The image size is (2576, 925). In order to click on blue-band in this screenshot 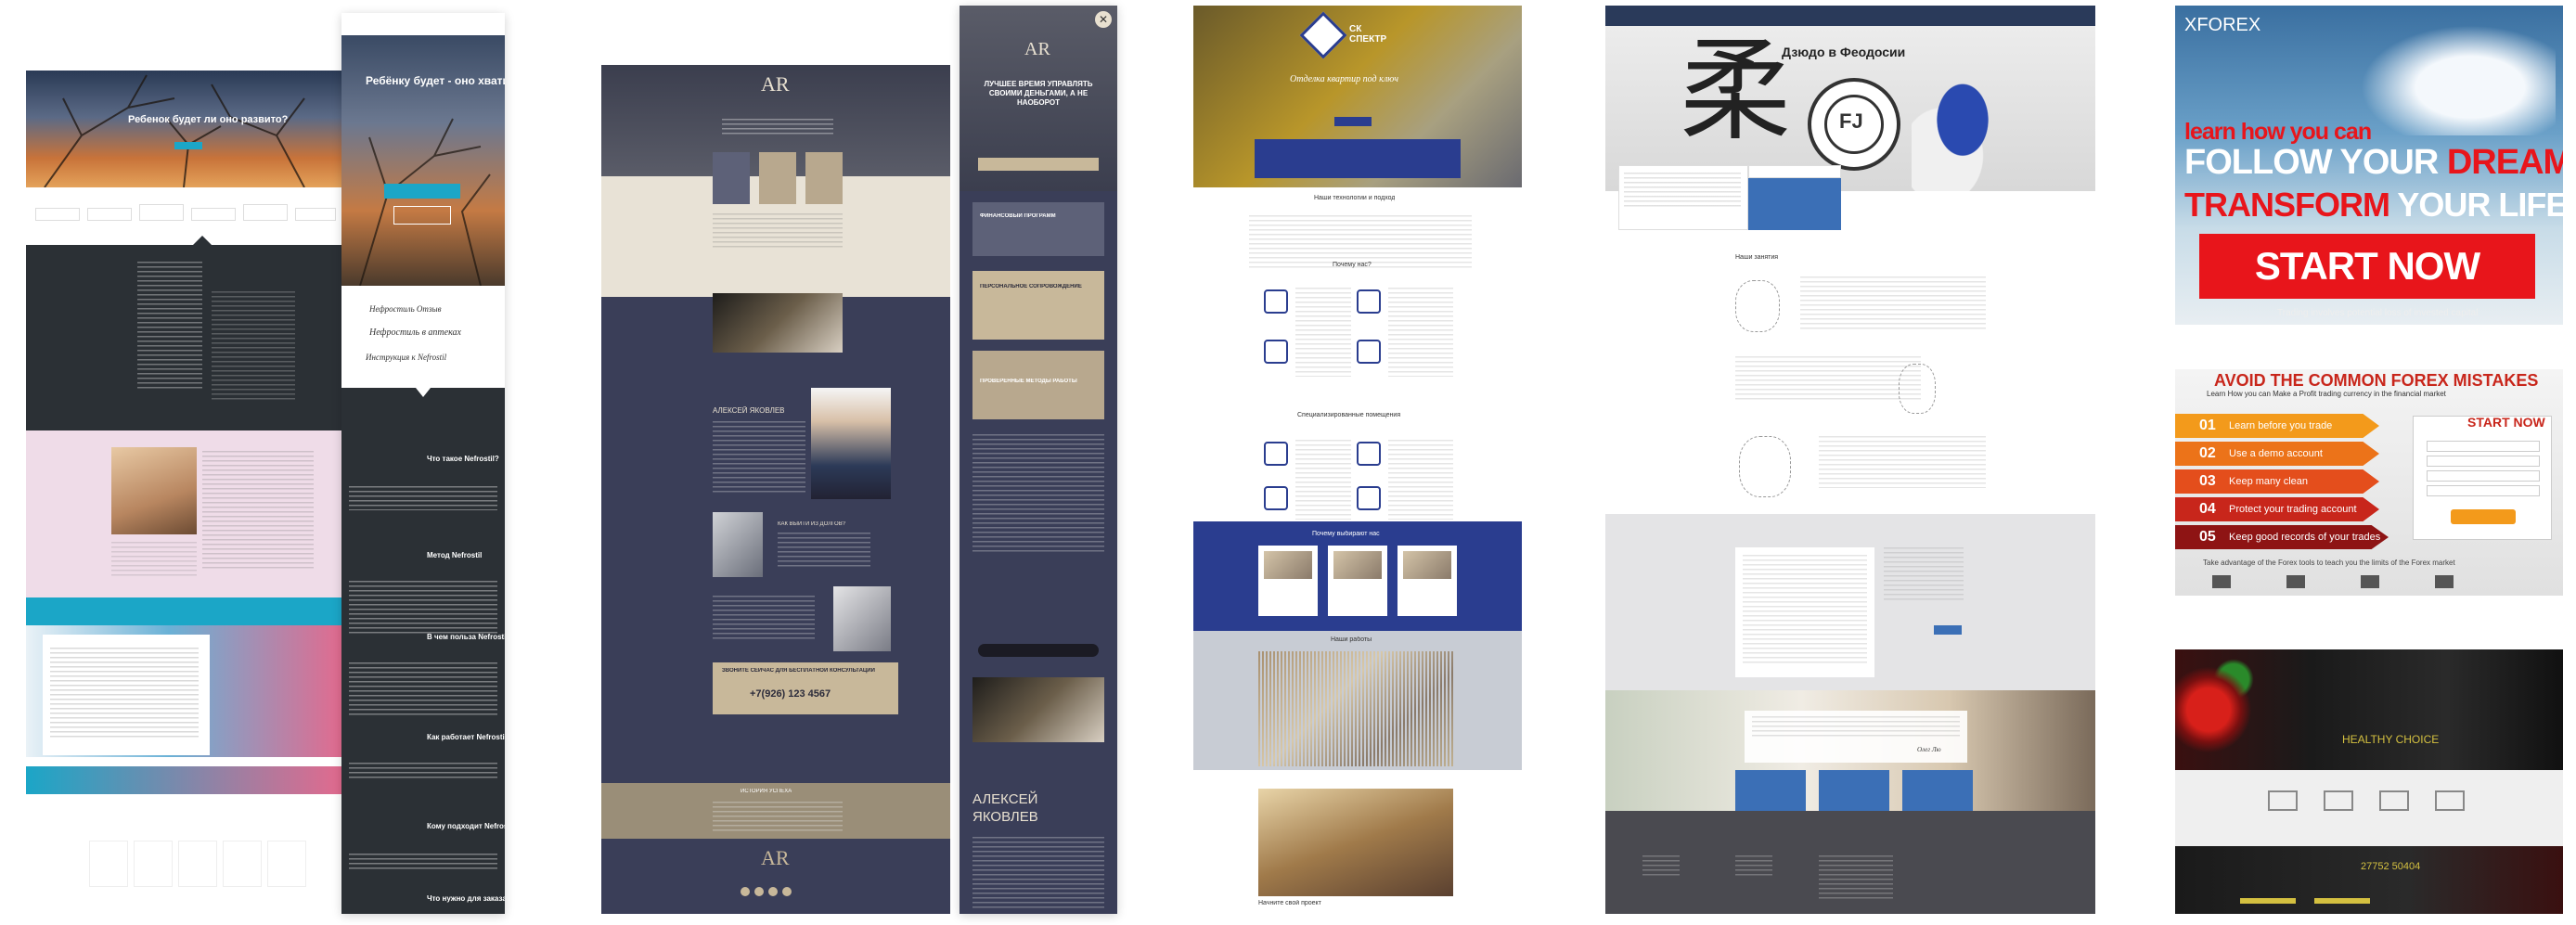, I will do `click(184, 611)`.